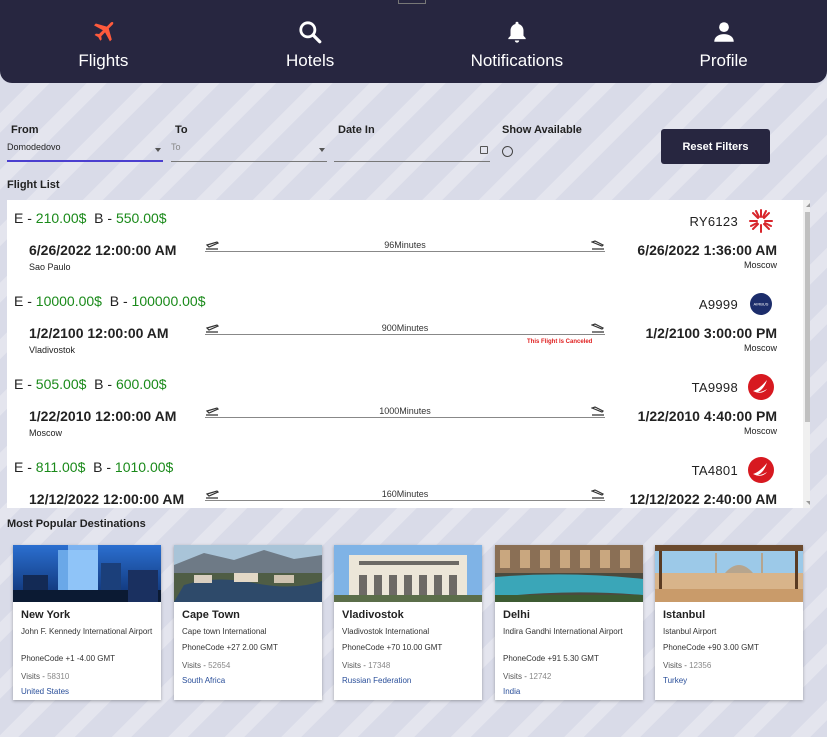 This screenshot has height=737, width=827. What do you see at coordinates (103, 32) in the screenshot?
I see `plane-icon` at bounding box center [103, 32].